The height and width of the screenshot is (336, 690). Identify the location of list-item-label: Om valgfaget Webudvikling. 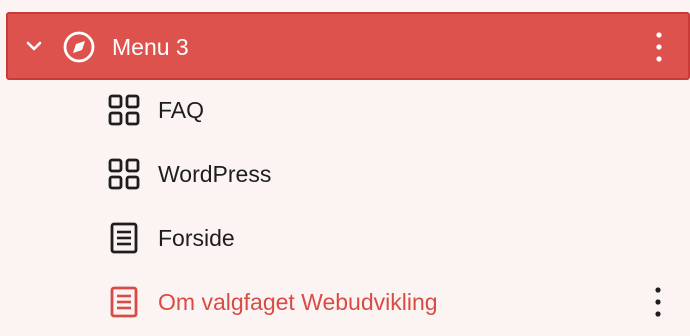
(298, 302).